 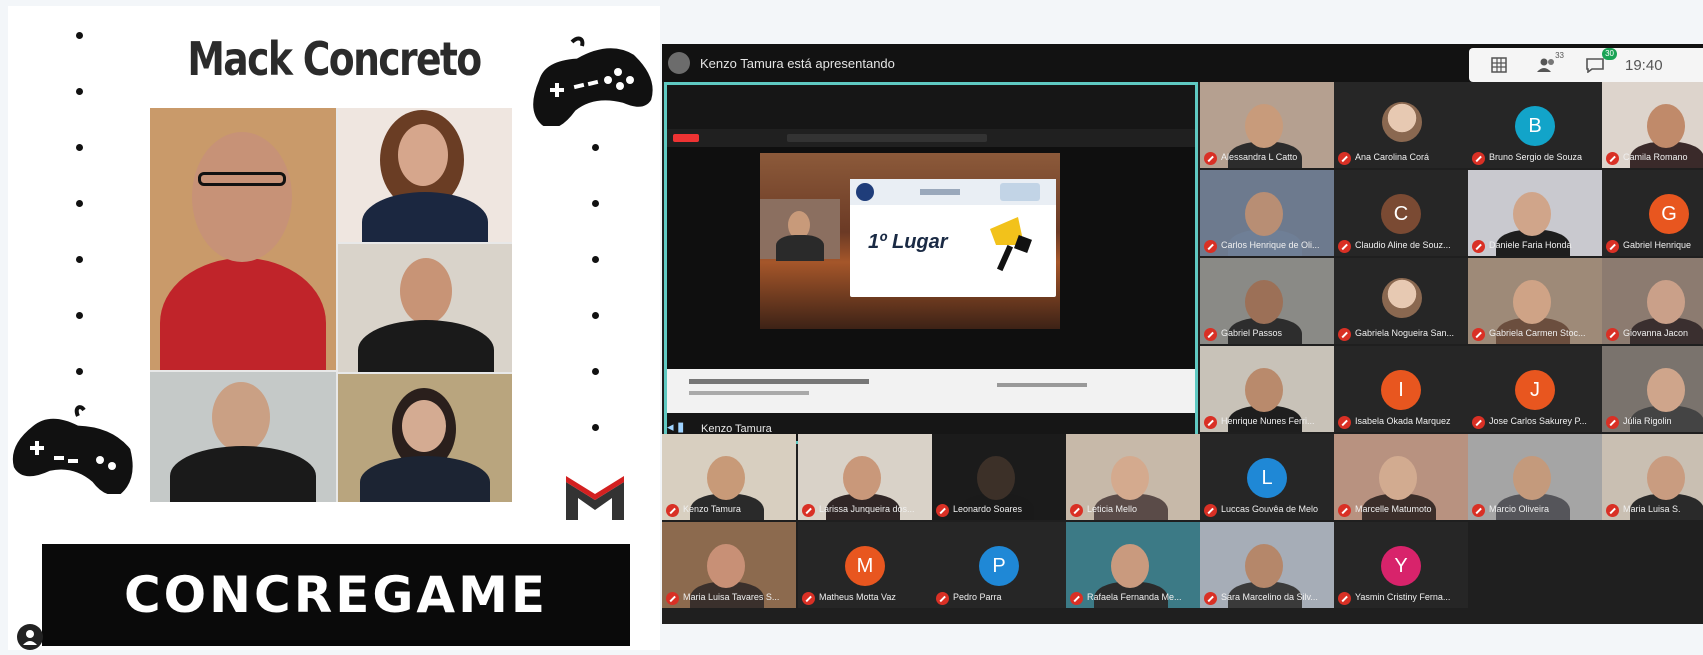 What do you see at coordinates (931, 271) in the screenshot?
I see `shared-screen: 1º Lugar` at bounding box center [931, 271].